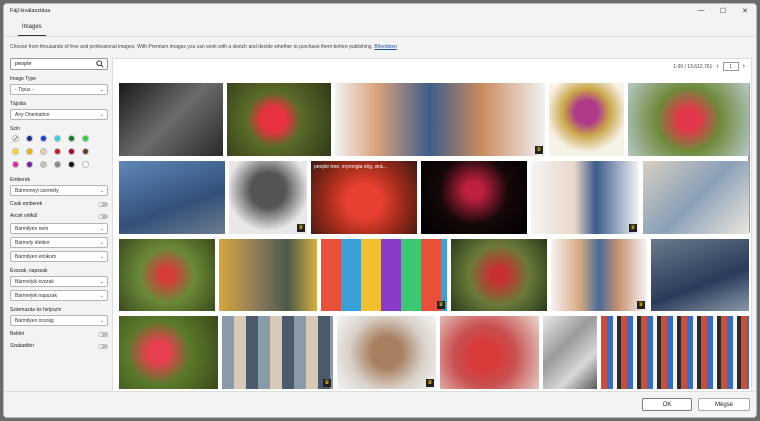 This screenshot has width=760, height=421. Describe the element at coordinates (36, 295) in the screenshot. I see `daytime-value: Bármelyik napszak` at that location.